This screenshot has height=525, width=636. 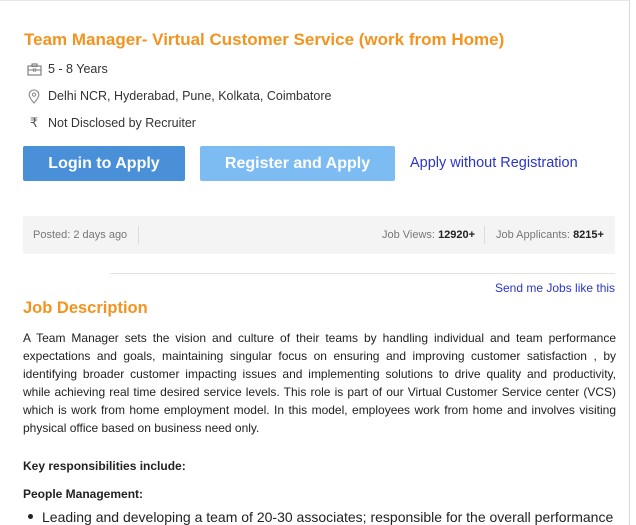 I want to click on job-applicants-label: Job Applicants:, so click(x=533, y=235).